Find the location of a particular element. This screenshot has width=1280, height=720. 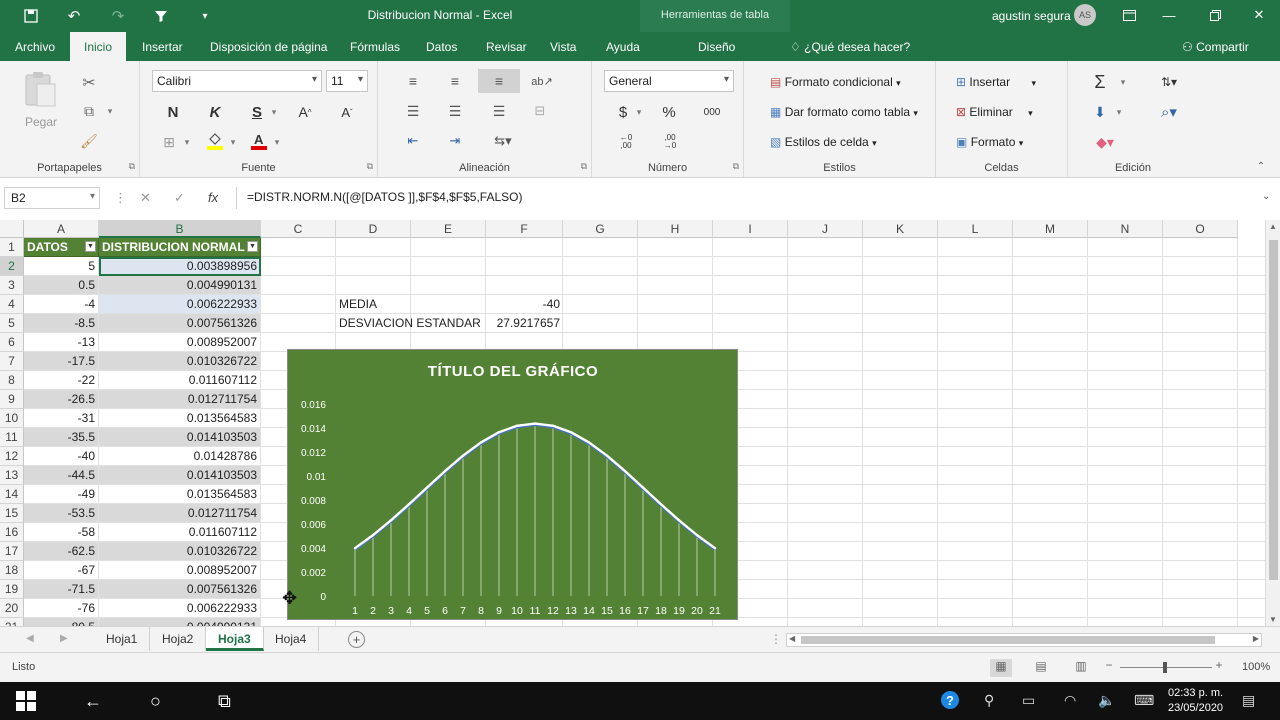

font-color-dropdown-icon: ▾ is located at coordinates (277, 142).